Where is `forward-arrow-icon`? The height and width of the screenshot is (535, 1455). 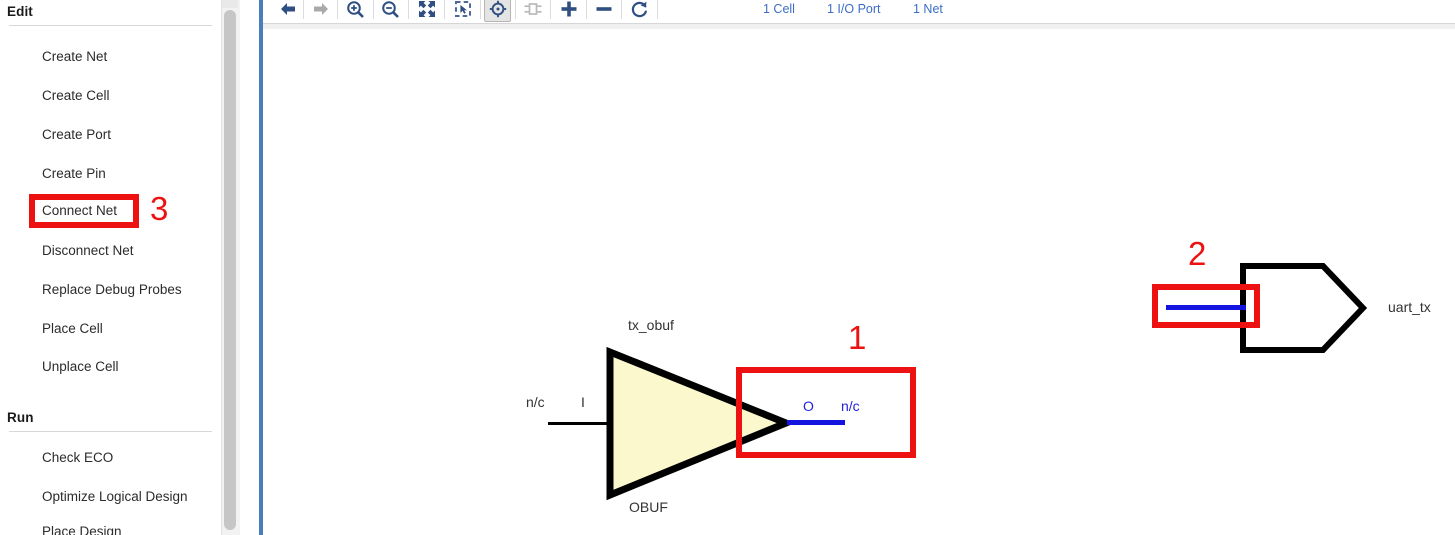
forward-arrow-icon is located at coordinates (320, 11).